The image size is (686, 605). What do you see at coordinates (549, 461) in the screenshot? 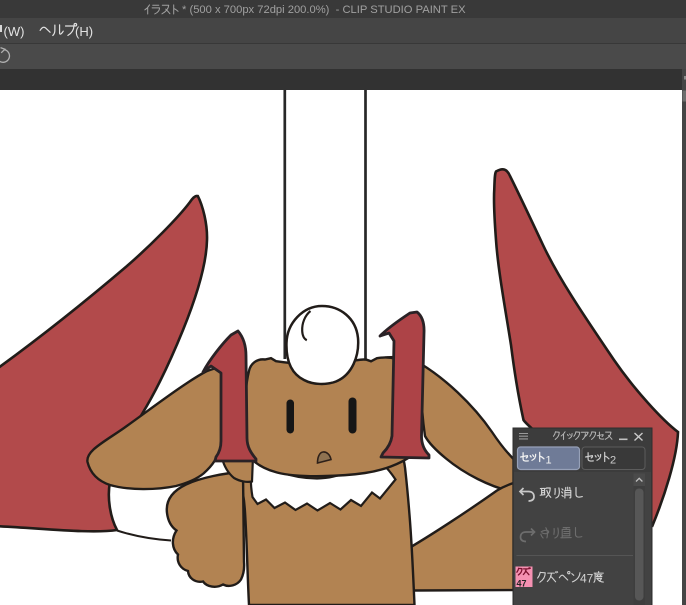
I see `svg-text: 1` at bounding box center [549, 461].